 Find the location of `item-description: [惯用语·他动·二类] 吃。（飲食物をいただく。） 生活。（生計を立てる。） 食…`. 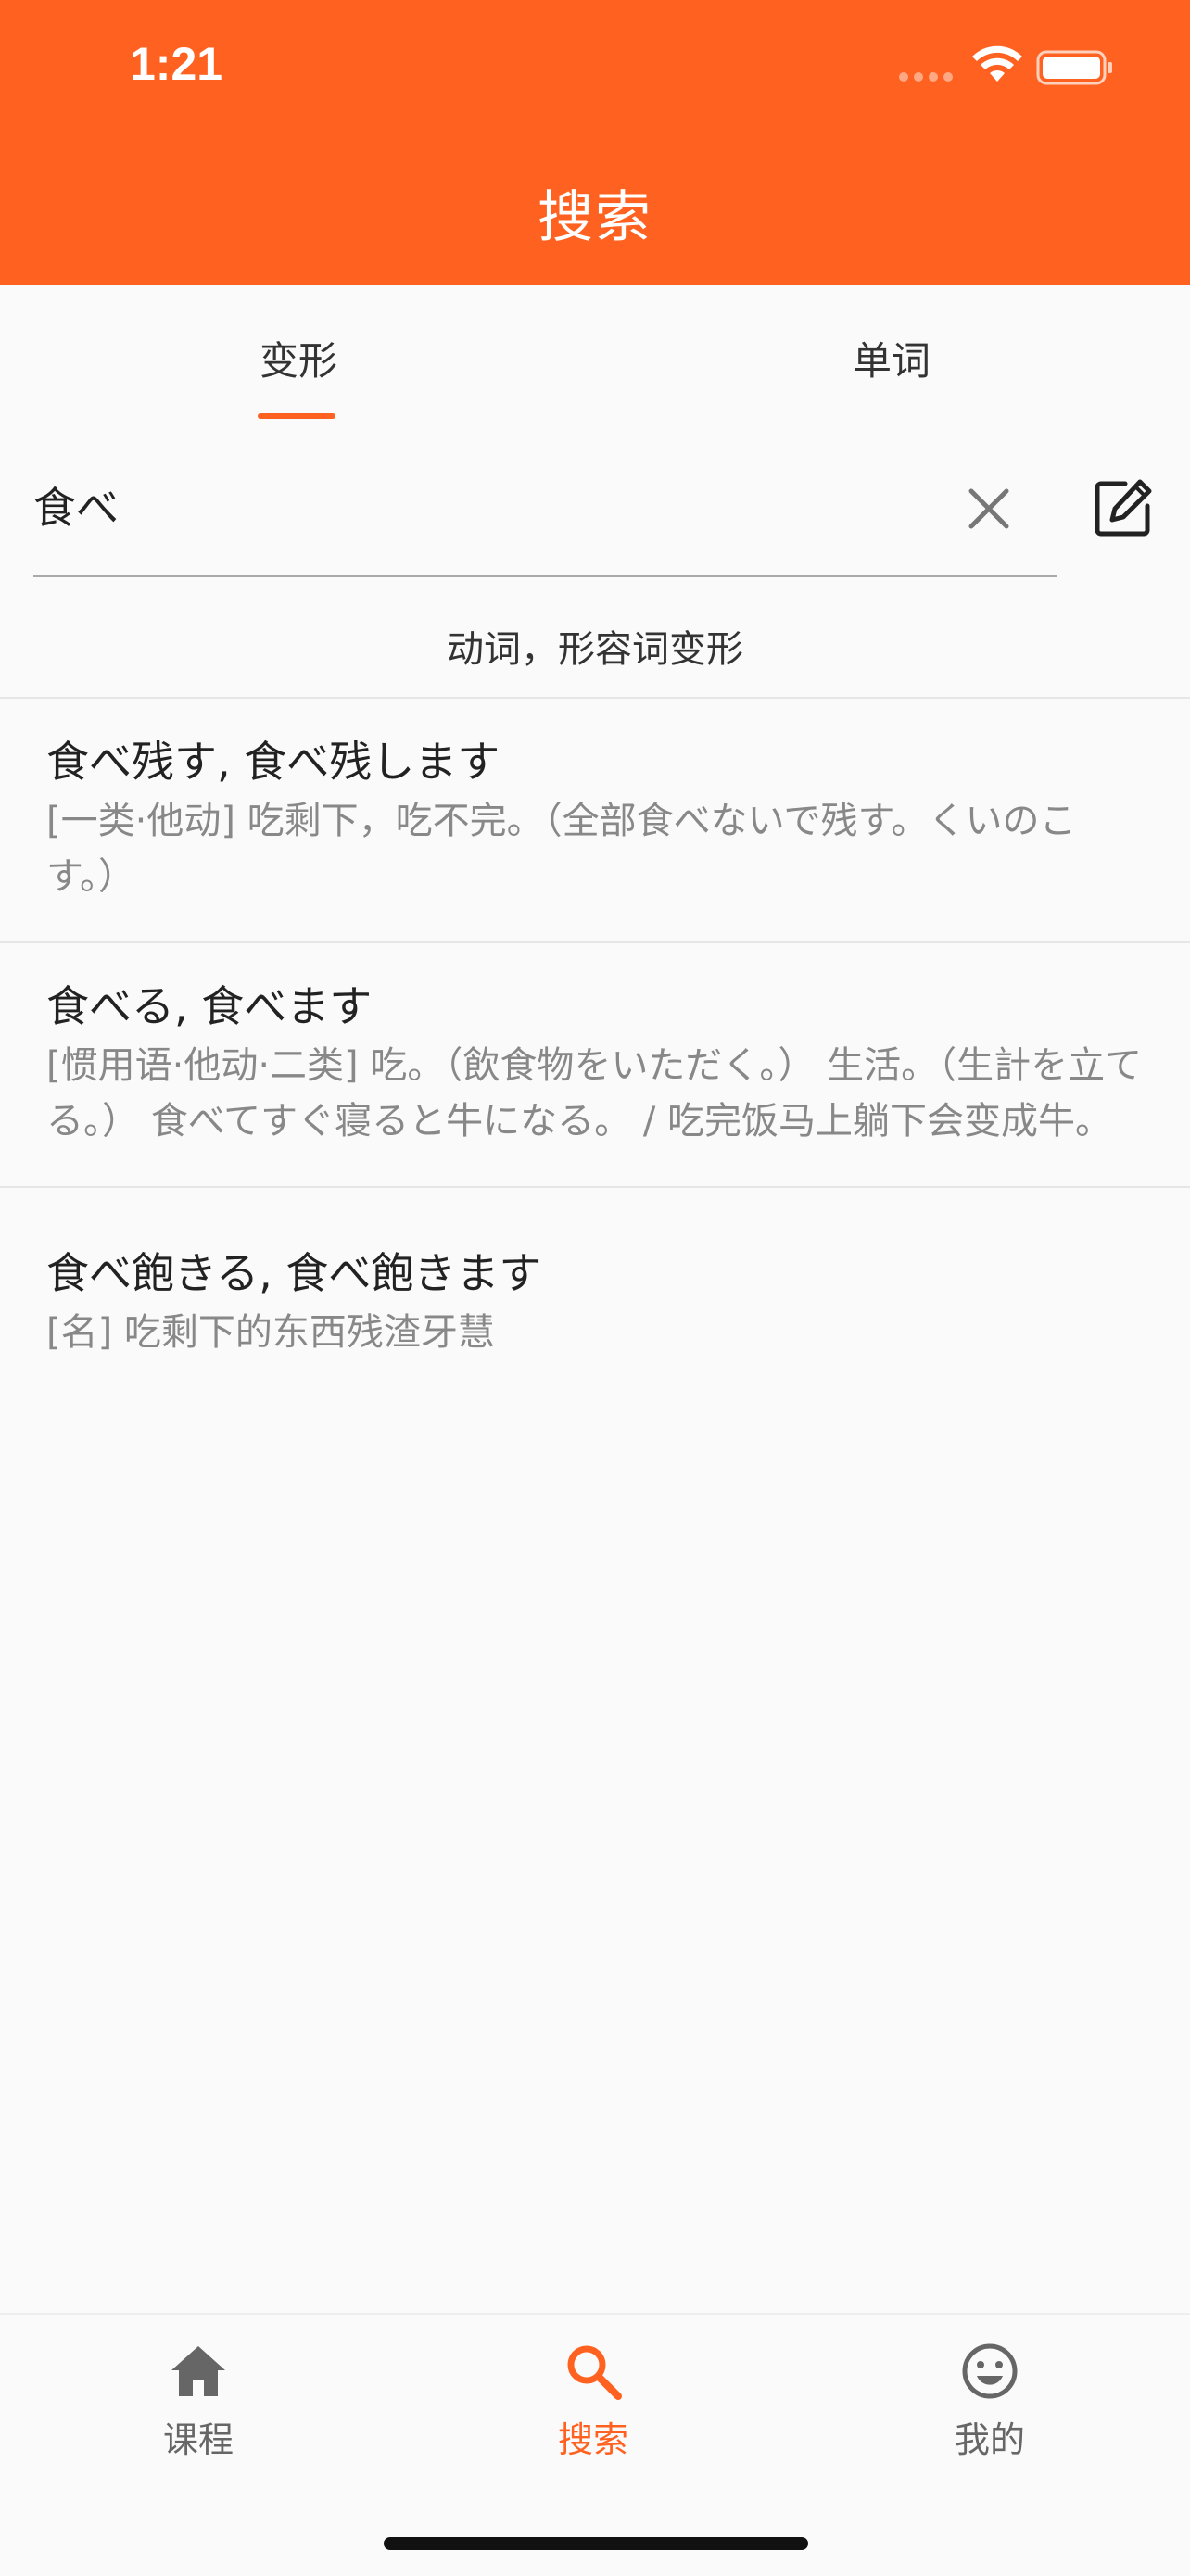

item-description: [惯用语·他动·二类] 吃。（飲食物をいただく。） 生活。（生計を立てる。） 食… is located at coordinates (594, 1093).